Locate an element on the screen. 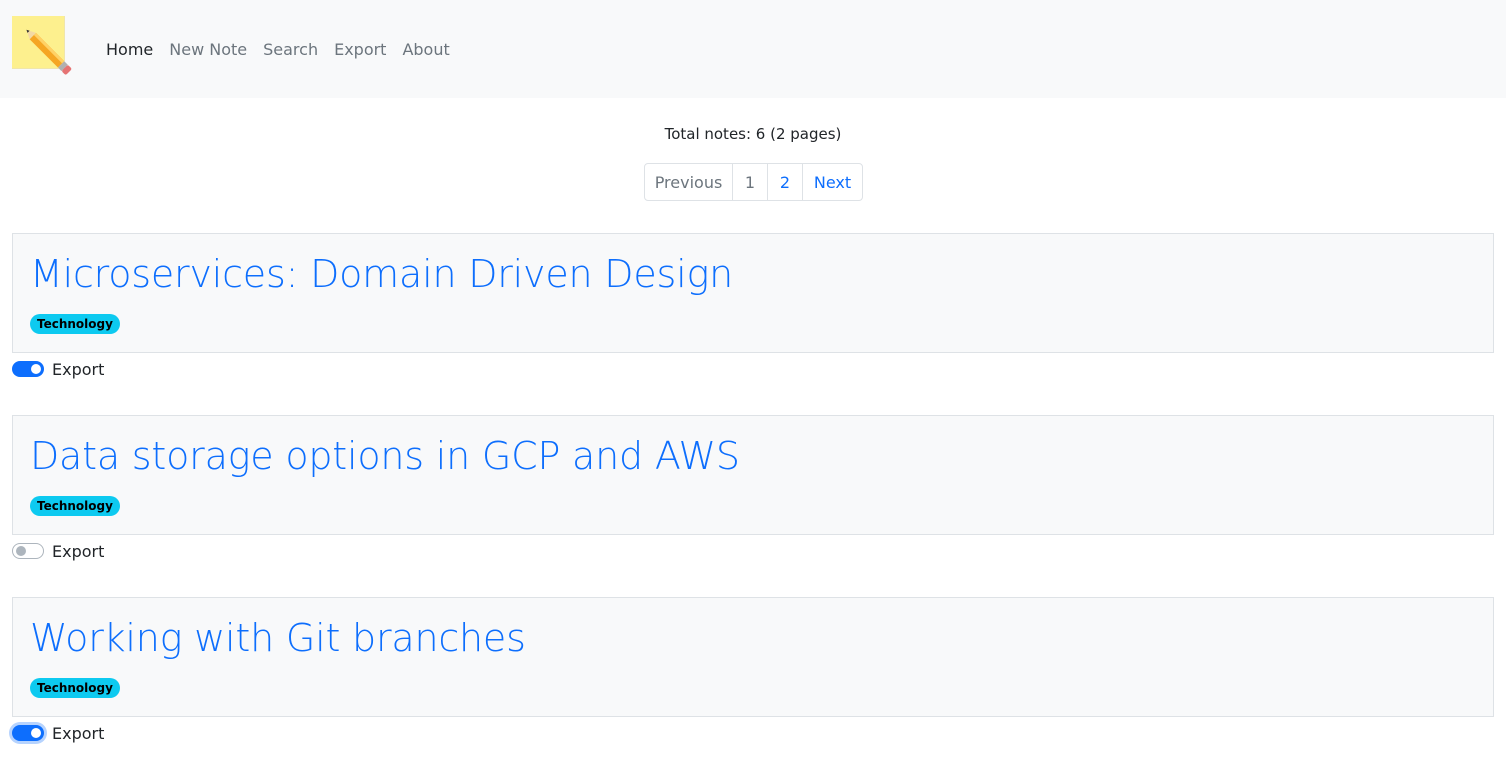  nav-about: About is located at coordinates (425, 50).